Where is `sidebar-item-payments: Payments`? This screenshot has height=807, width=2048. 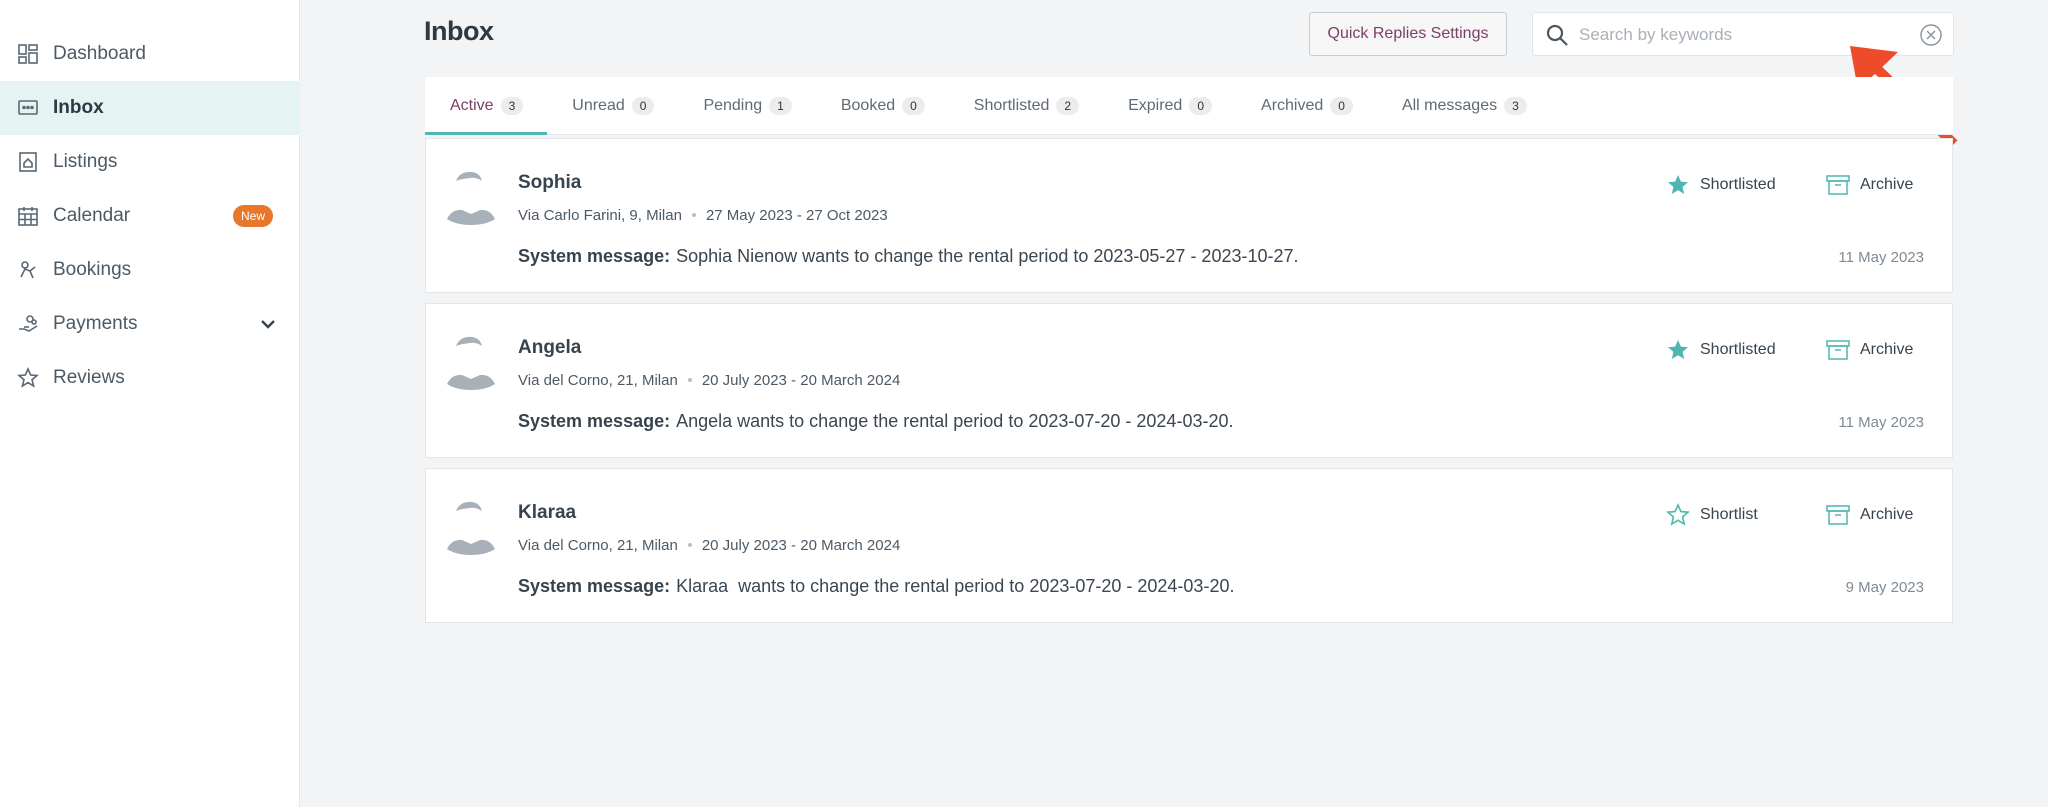 sidebar-item-payments: Payments is located at coordinates (150, 324).